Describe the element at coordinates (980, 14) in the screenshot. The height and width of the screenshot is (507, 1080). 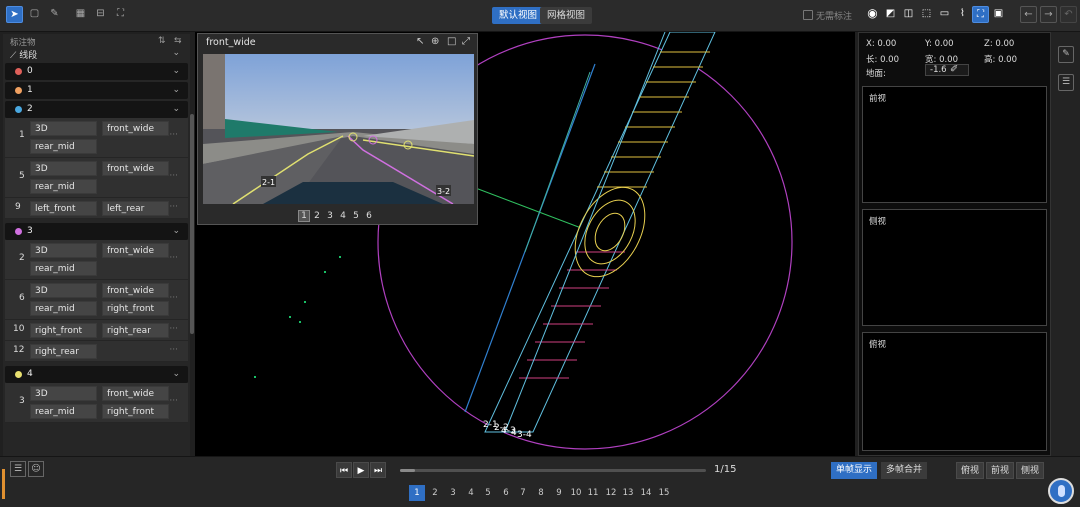
I see `fit-icon: ⛶` at that location.